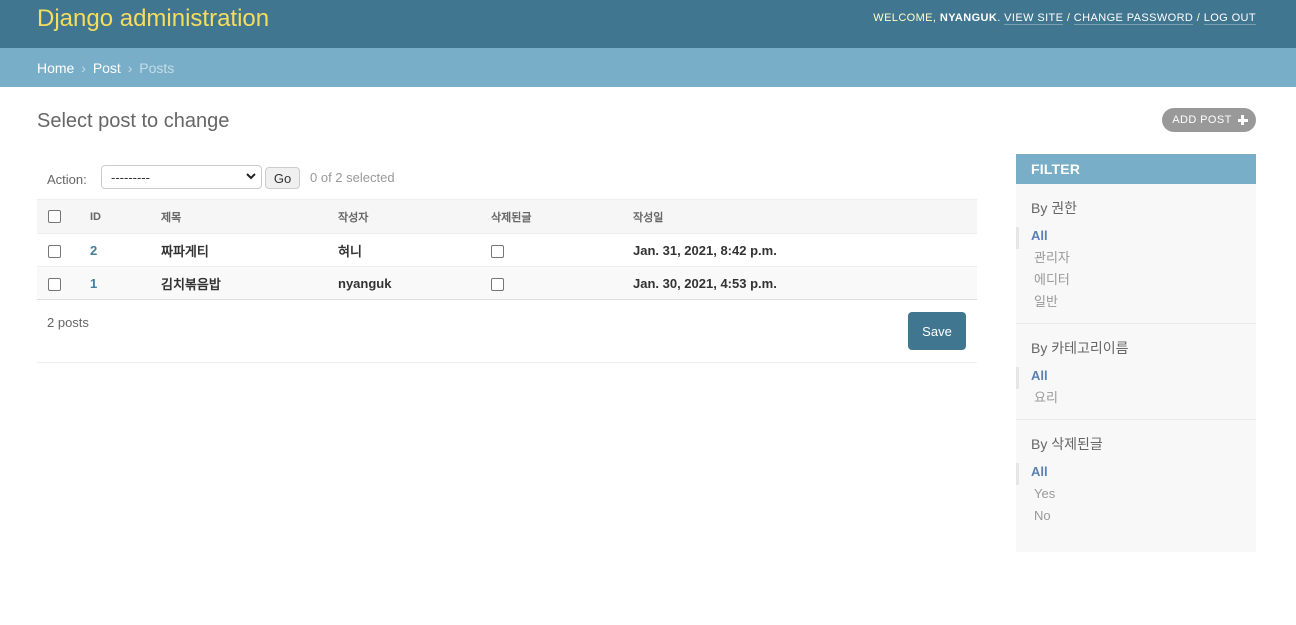 The image size is (1296, 625). Describe the element at coordinates (1034, 18) in the screenshot. I see `view-site-link: VIEW SITE` at that location.